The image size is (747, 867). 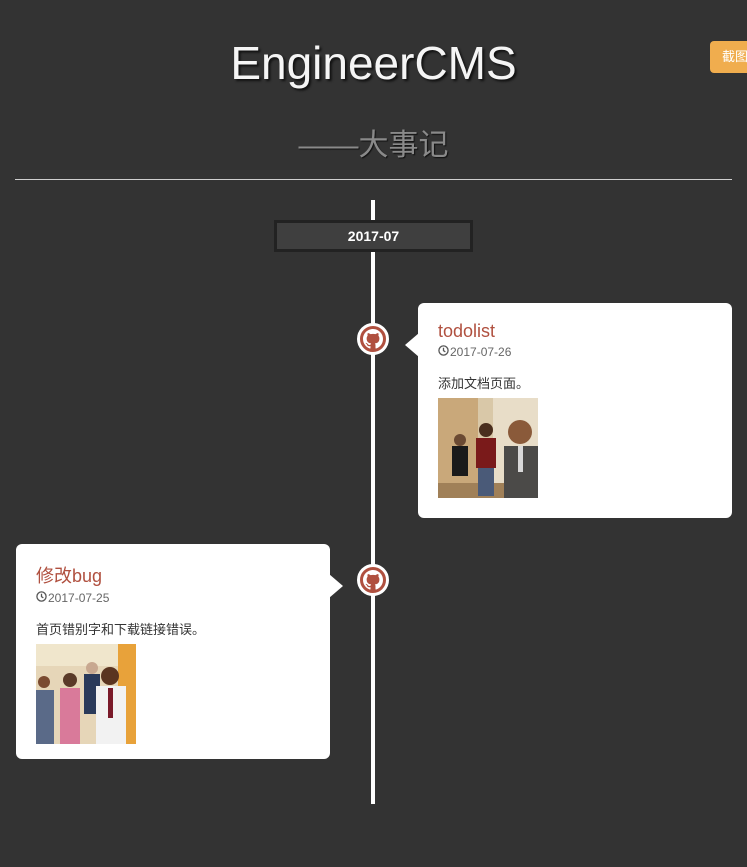 I want to click on page-title: EngineerCMS, so click(x=373, y=63).